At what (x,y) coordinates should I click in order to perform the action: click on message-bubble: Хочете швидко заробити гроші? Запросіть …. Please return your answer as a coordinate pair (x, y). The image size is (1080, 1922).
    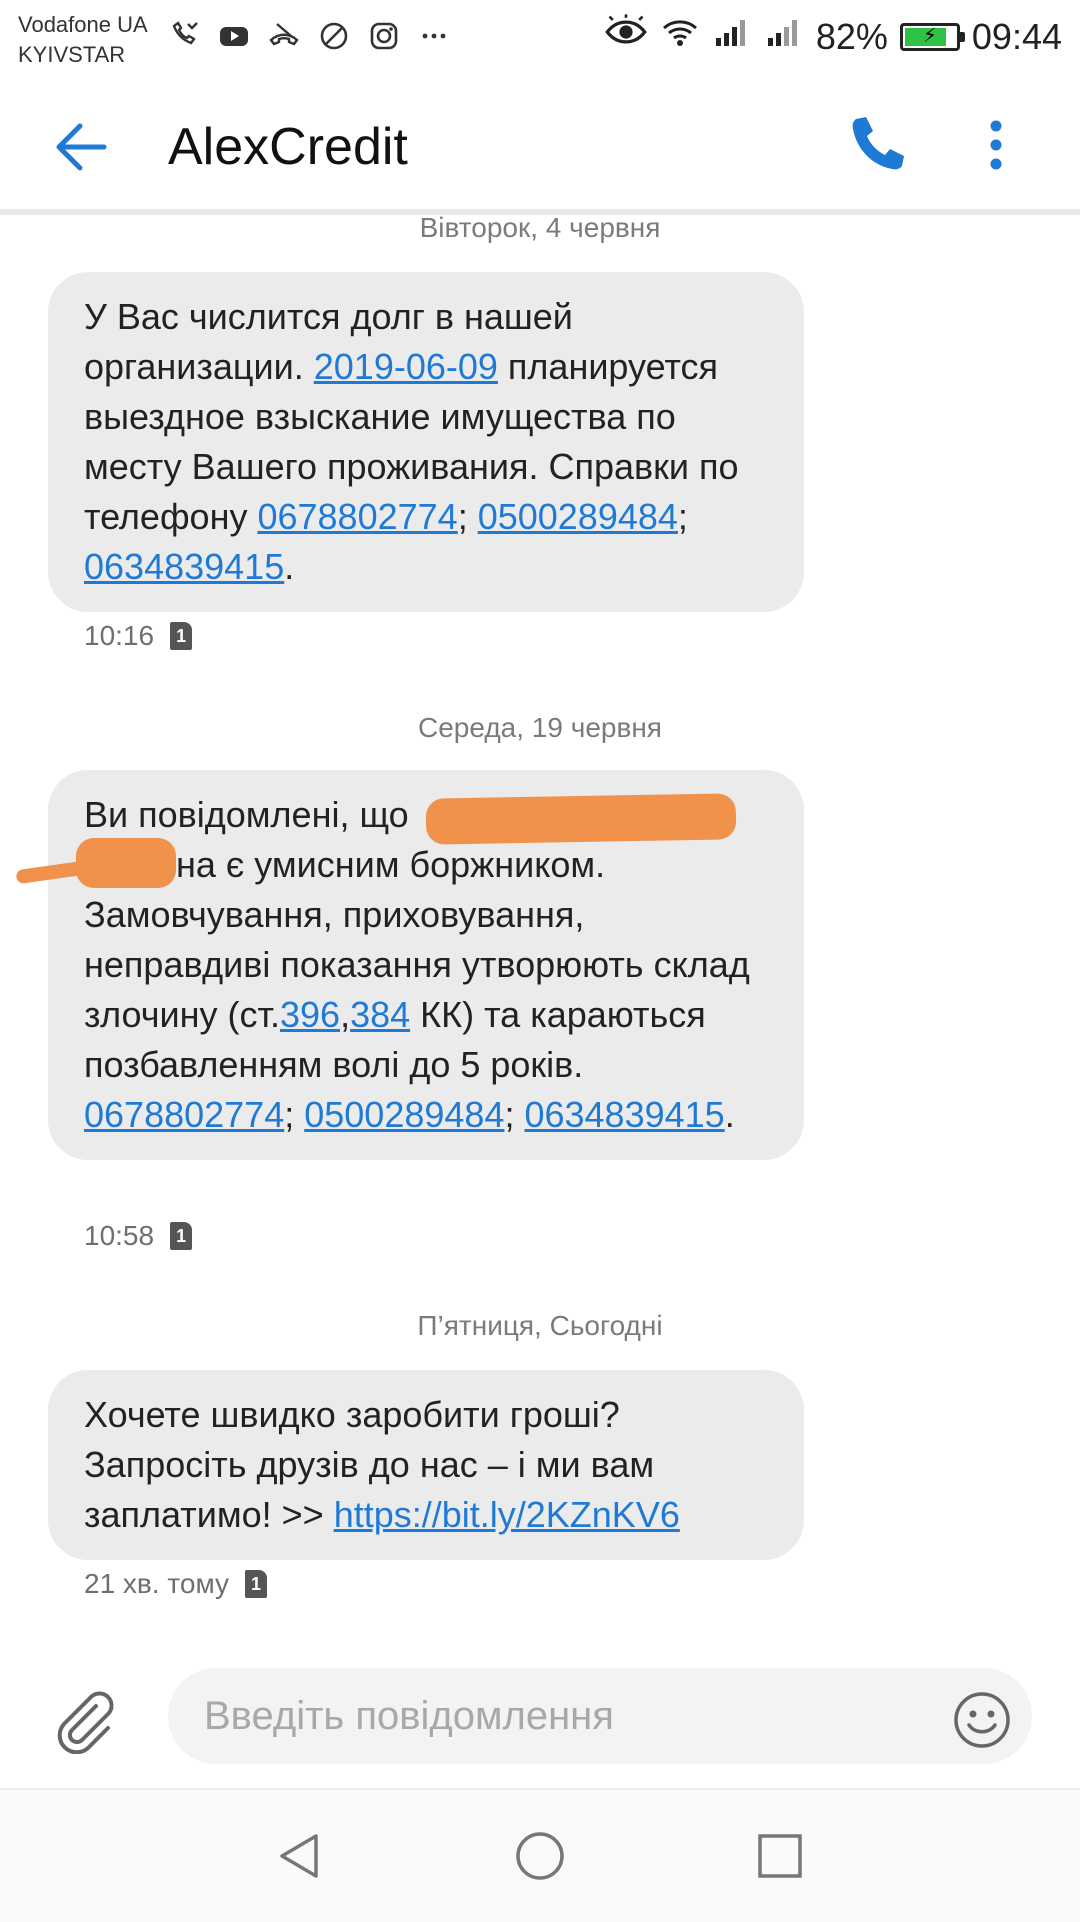
    Looking at the image, I should click on (426, 1465).